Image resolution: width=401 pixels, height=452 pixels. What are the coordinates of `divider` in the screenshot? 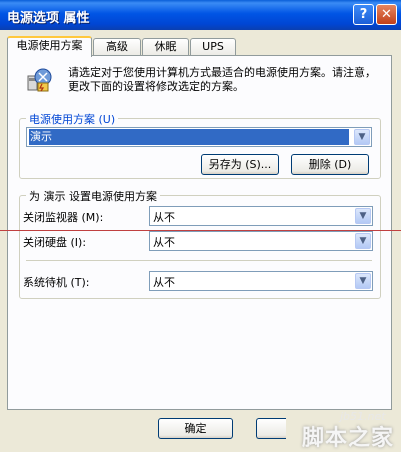 It's located at (199, 260).